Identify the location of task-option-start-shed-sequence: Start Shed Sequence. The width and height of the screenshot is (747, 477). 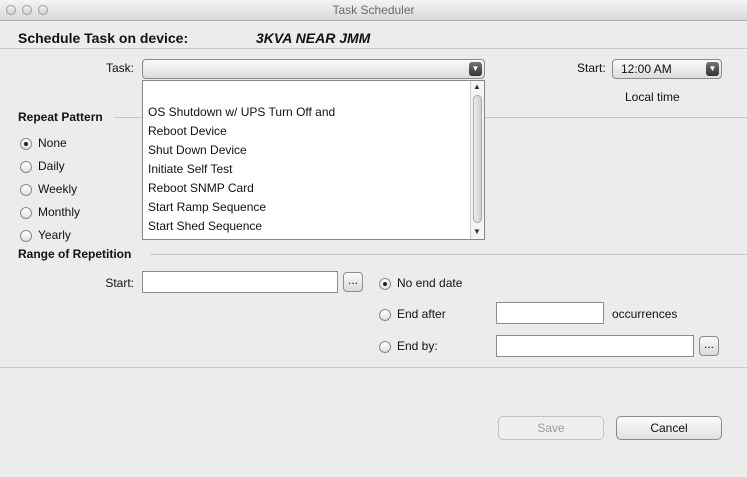
(205, 226).